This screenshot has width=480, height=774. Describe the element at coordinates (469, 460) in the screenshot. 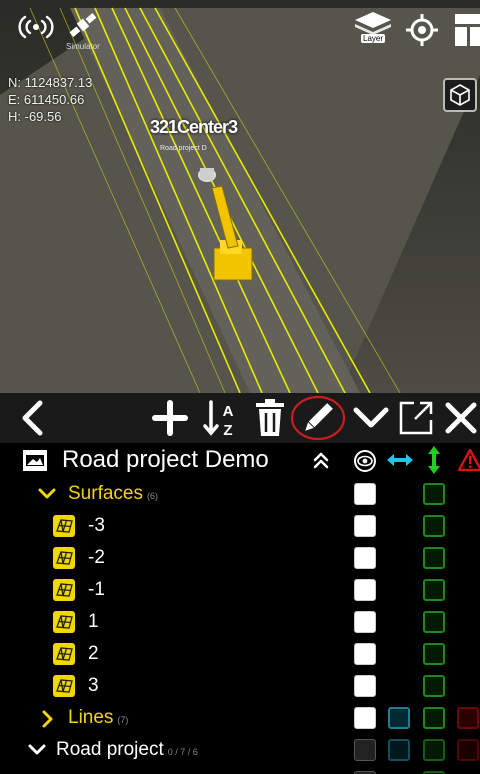

I see `warning-icon` at that location.